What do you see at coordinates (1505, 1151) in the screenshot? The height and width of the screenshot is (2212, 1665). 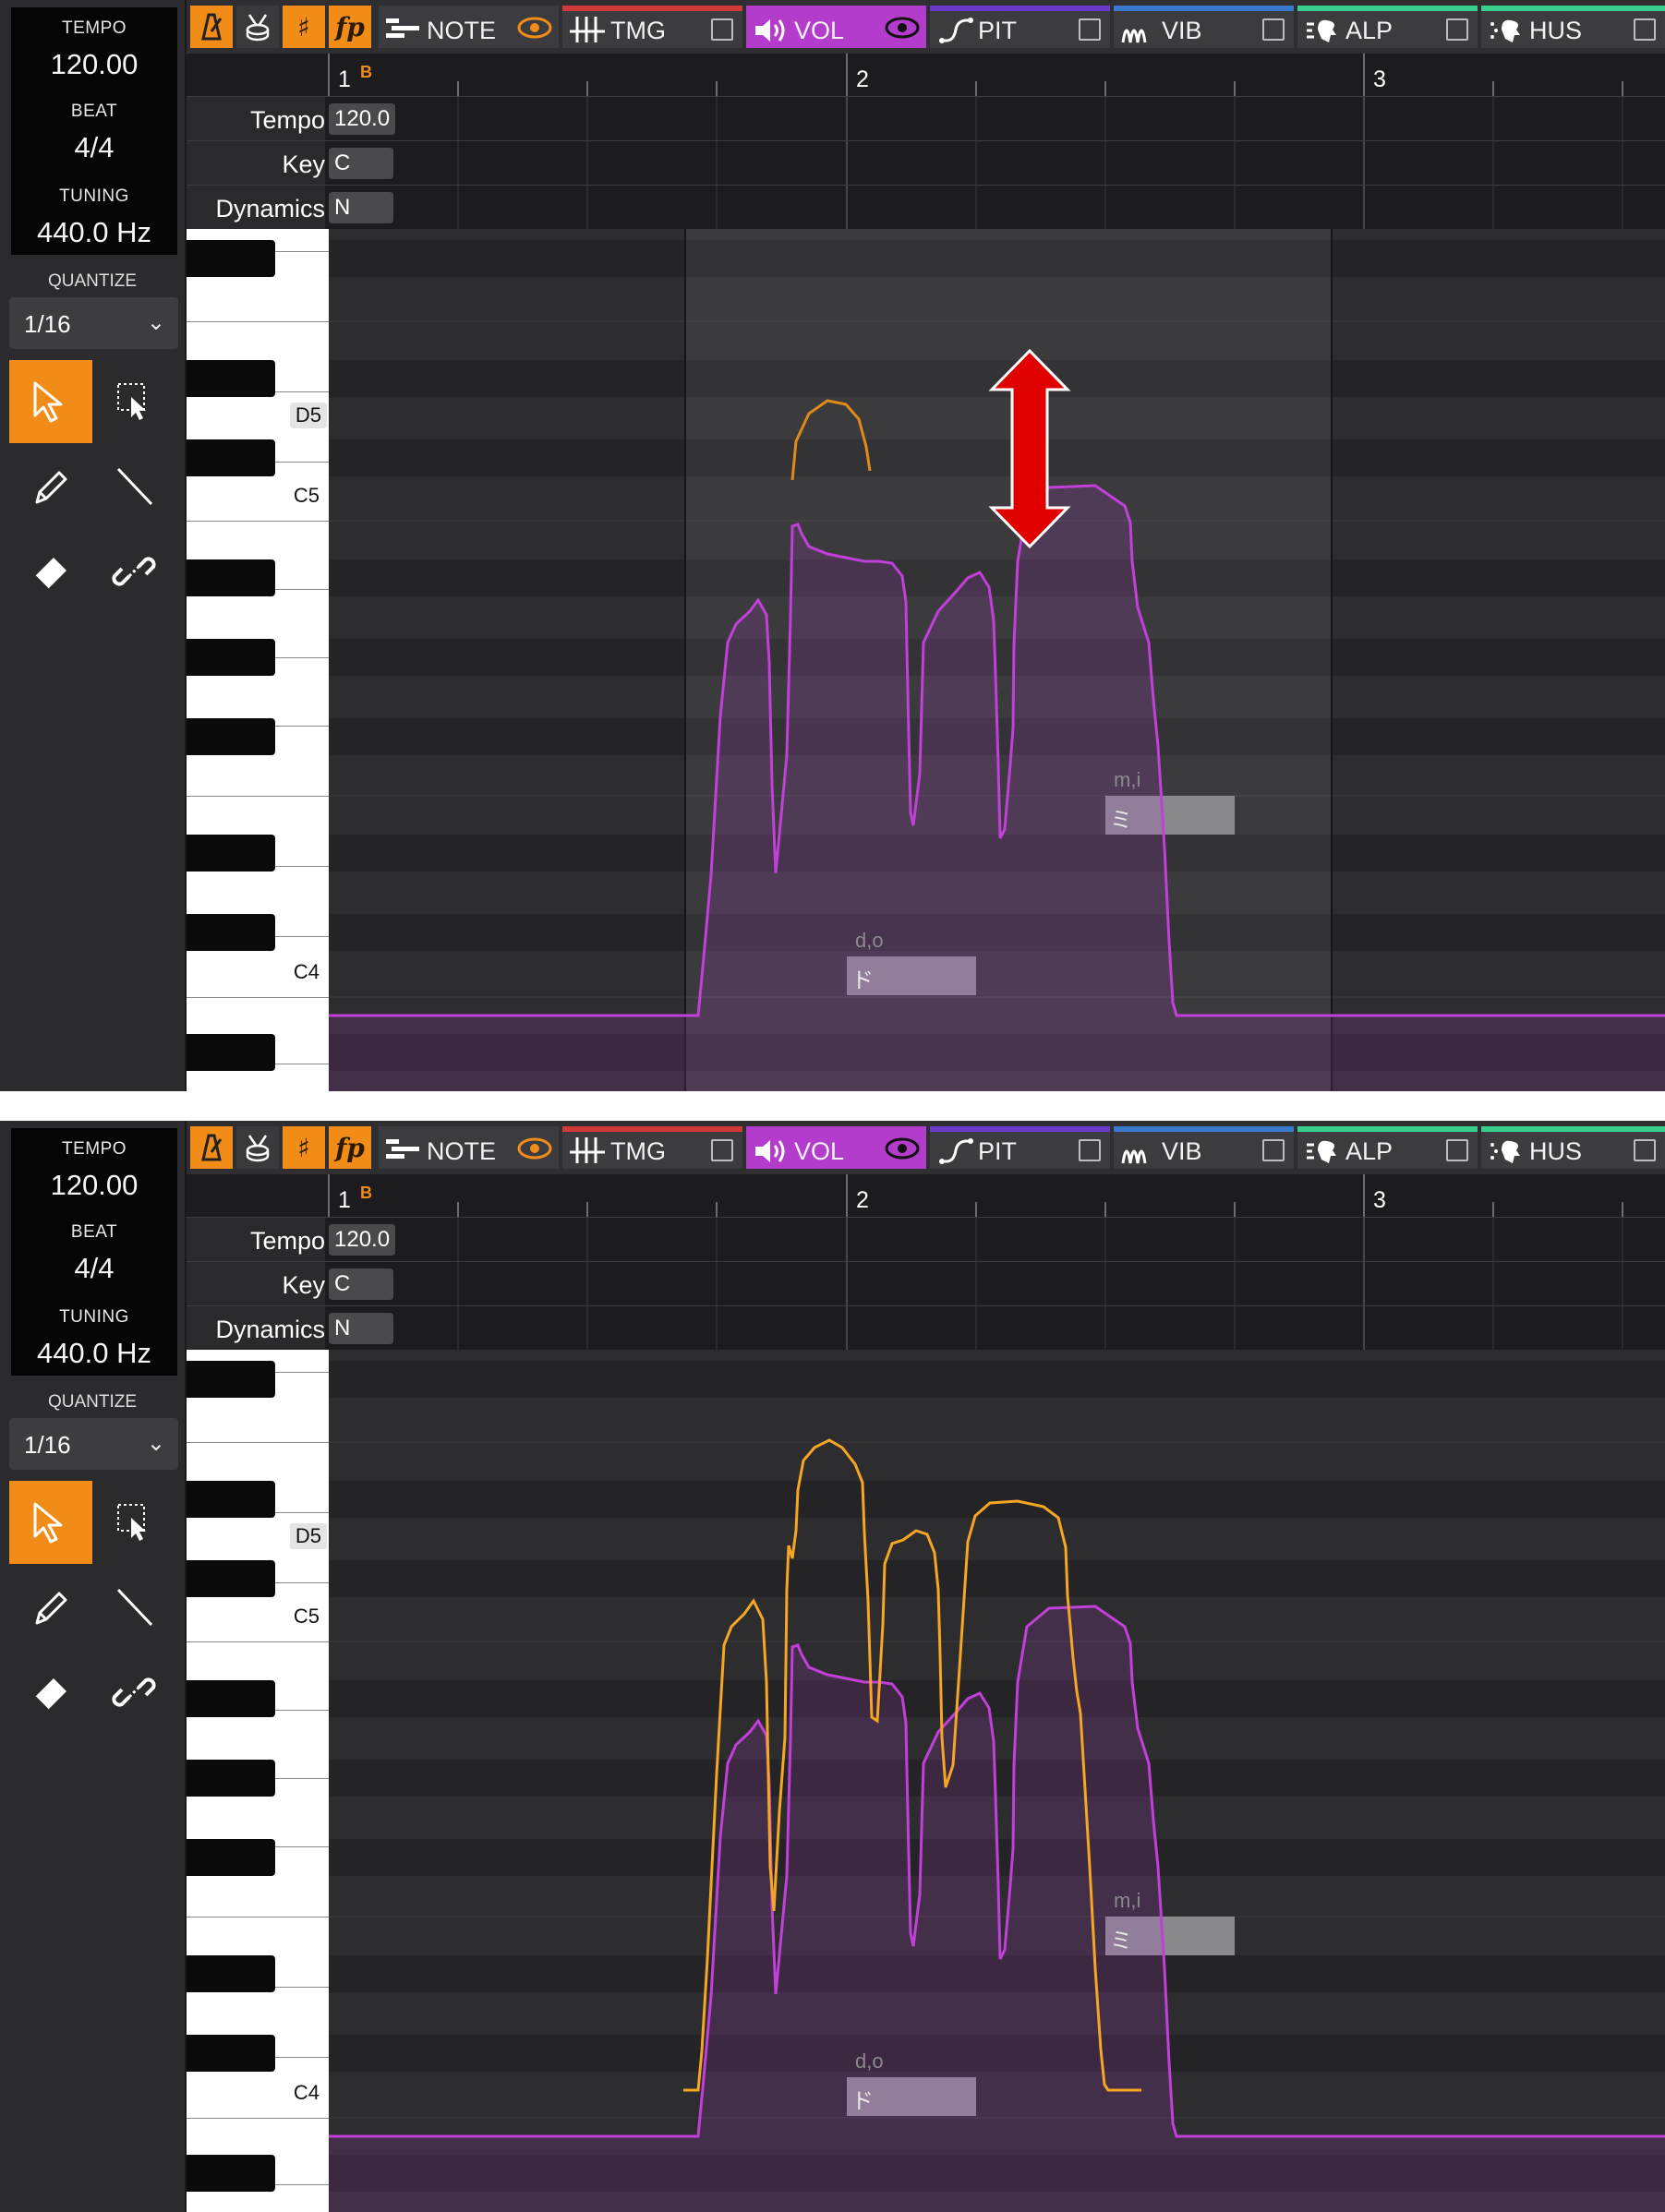 I see `husky-voice-icon` at bounding box center [1505, 1151].